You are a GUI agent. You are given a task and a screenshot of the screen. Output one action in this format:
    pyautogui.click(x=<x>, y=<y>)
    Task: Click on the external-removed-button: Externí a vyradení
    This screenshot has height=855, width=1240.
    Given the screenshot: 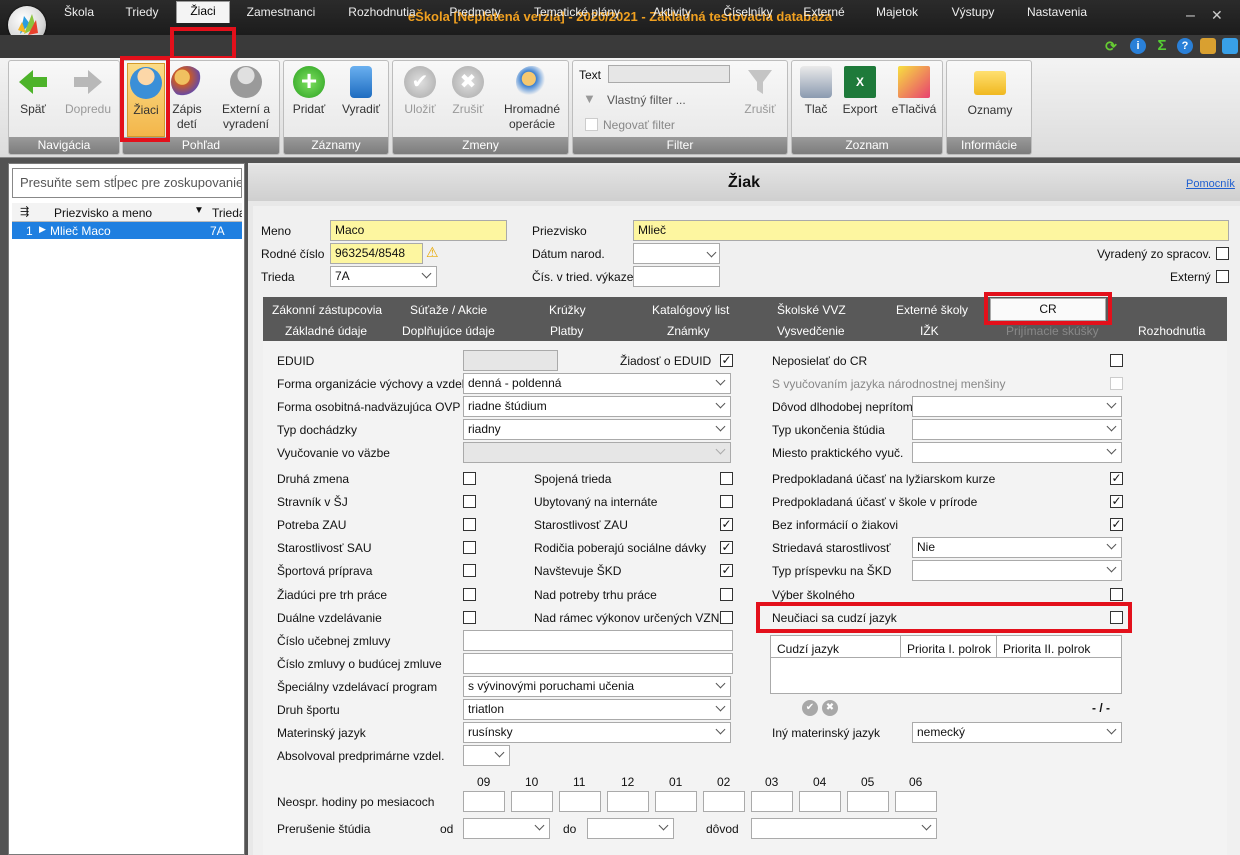 What is the action you would take?
    pyautogui.click(x=246, y=97)
    